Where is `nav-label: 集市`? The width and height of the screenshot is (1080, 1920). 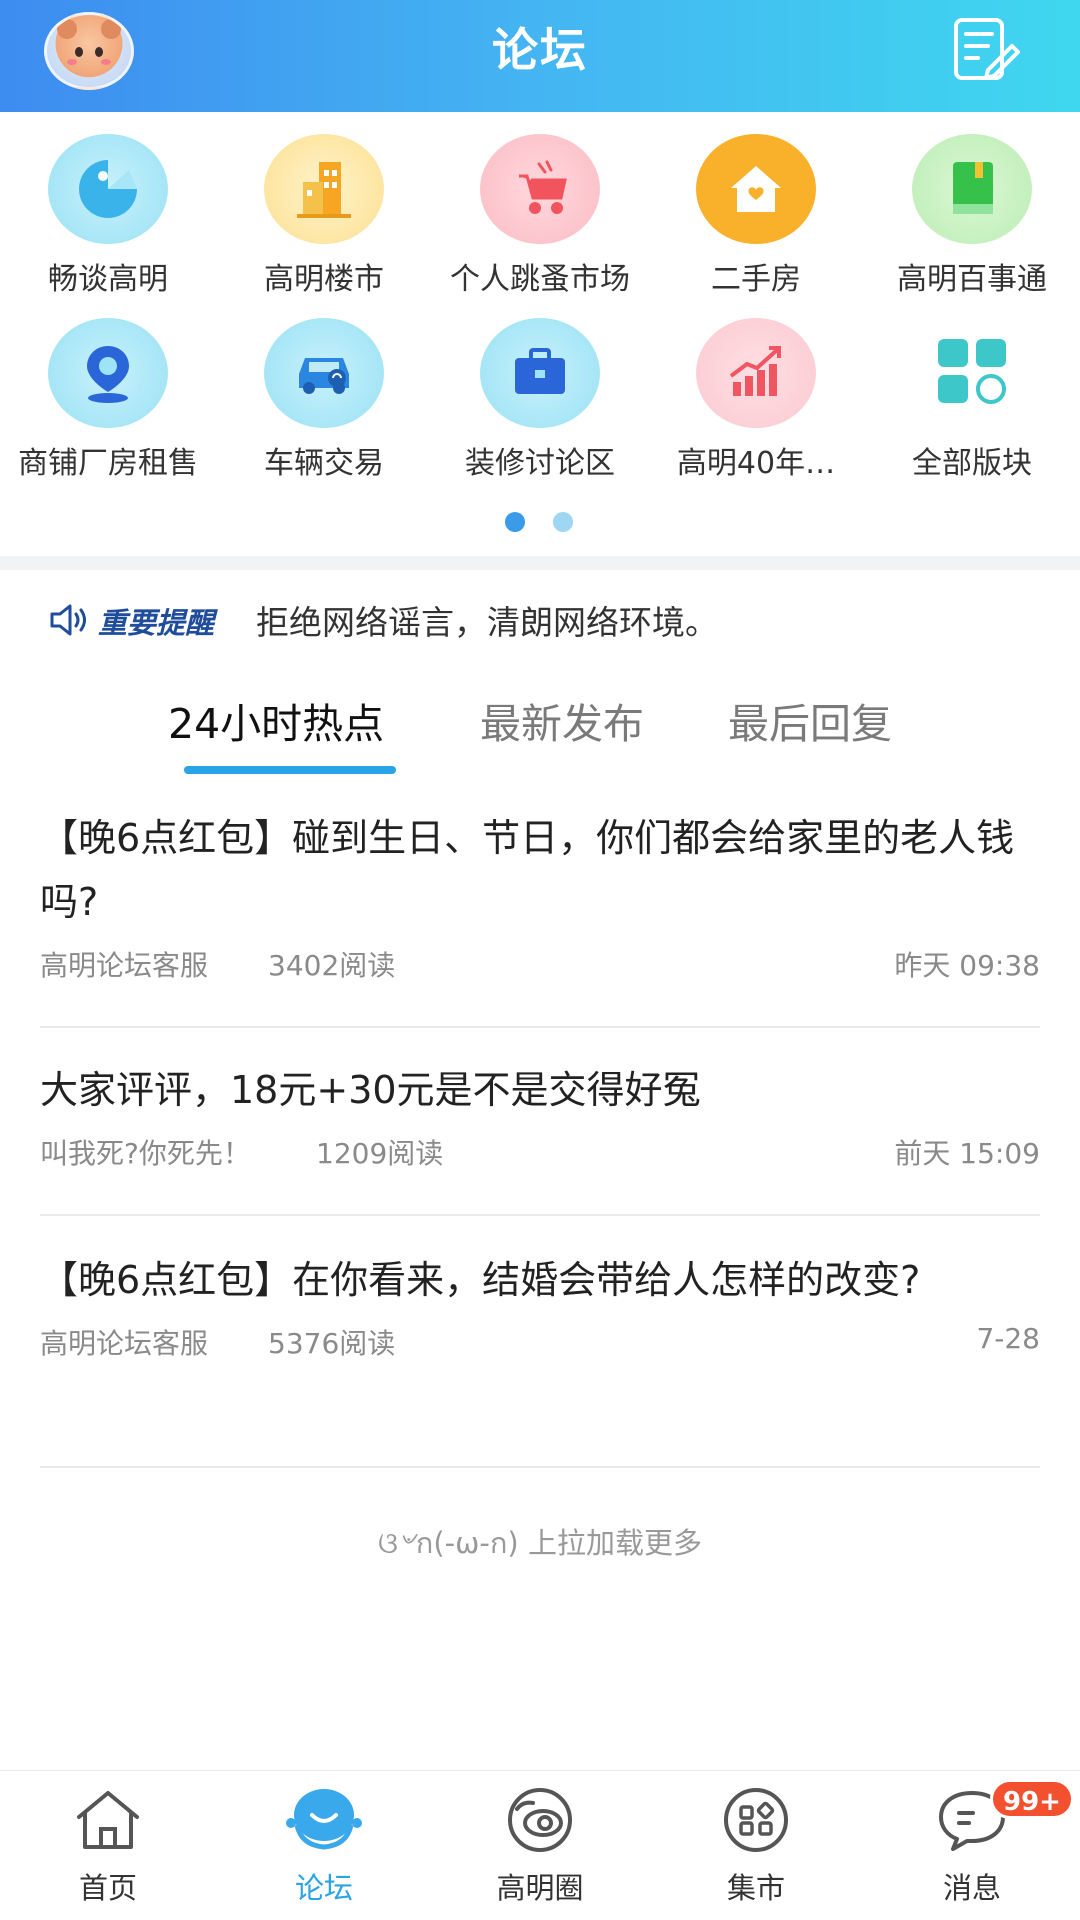
nav-label: 集市 is located at coordinates (755, 1888).